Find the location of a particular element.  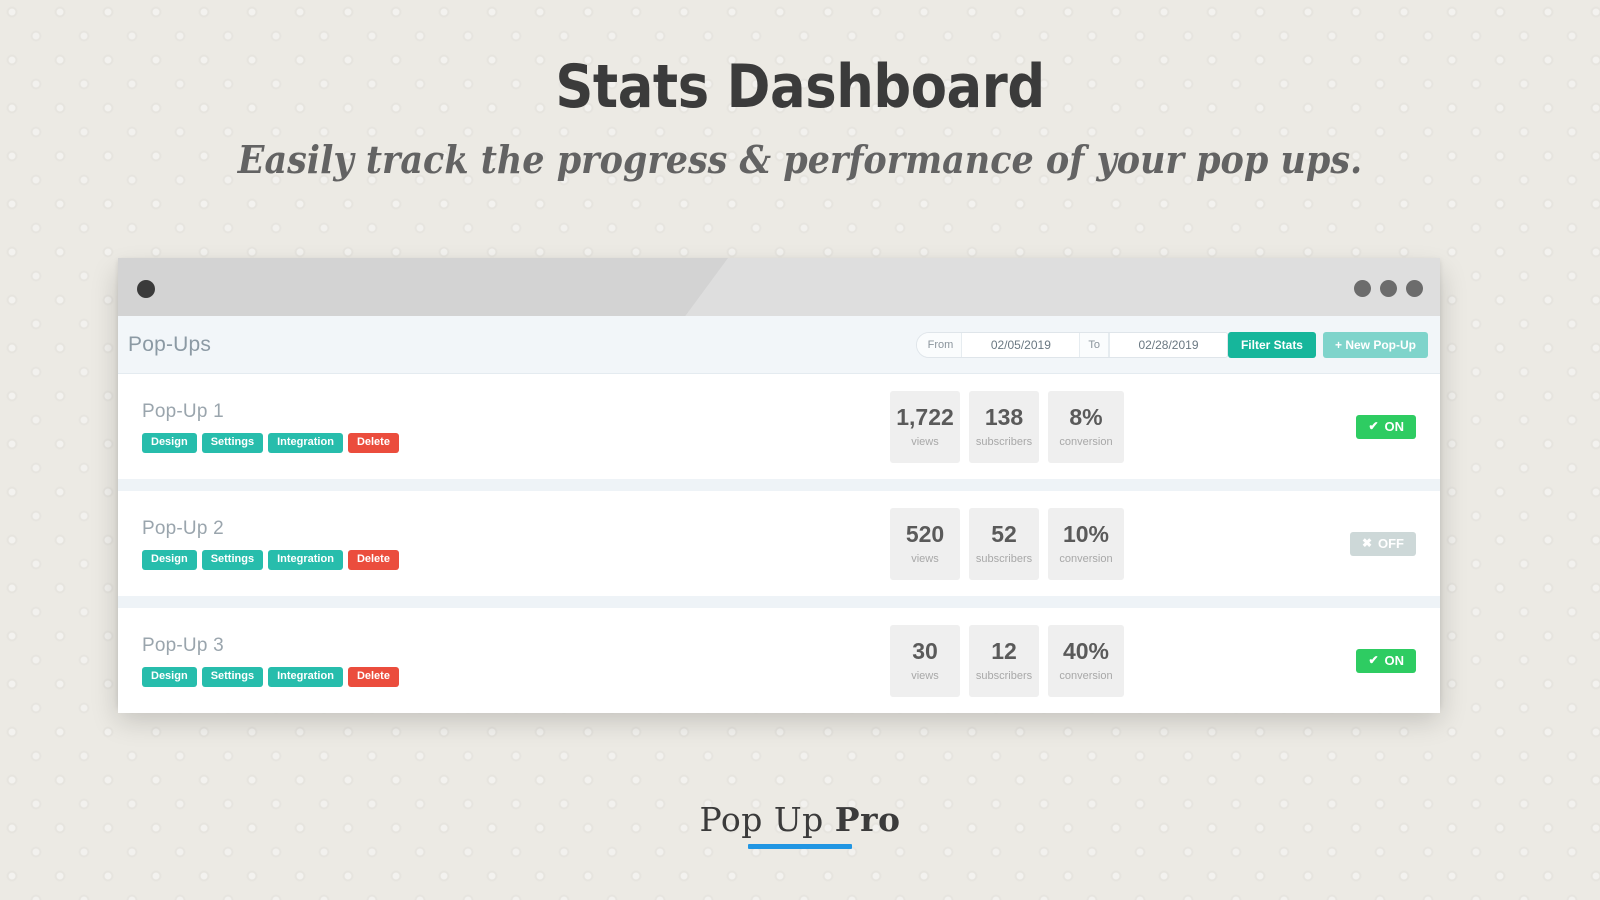

stat-value: 40% is located at coordinates (1086, 650).